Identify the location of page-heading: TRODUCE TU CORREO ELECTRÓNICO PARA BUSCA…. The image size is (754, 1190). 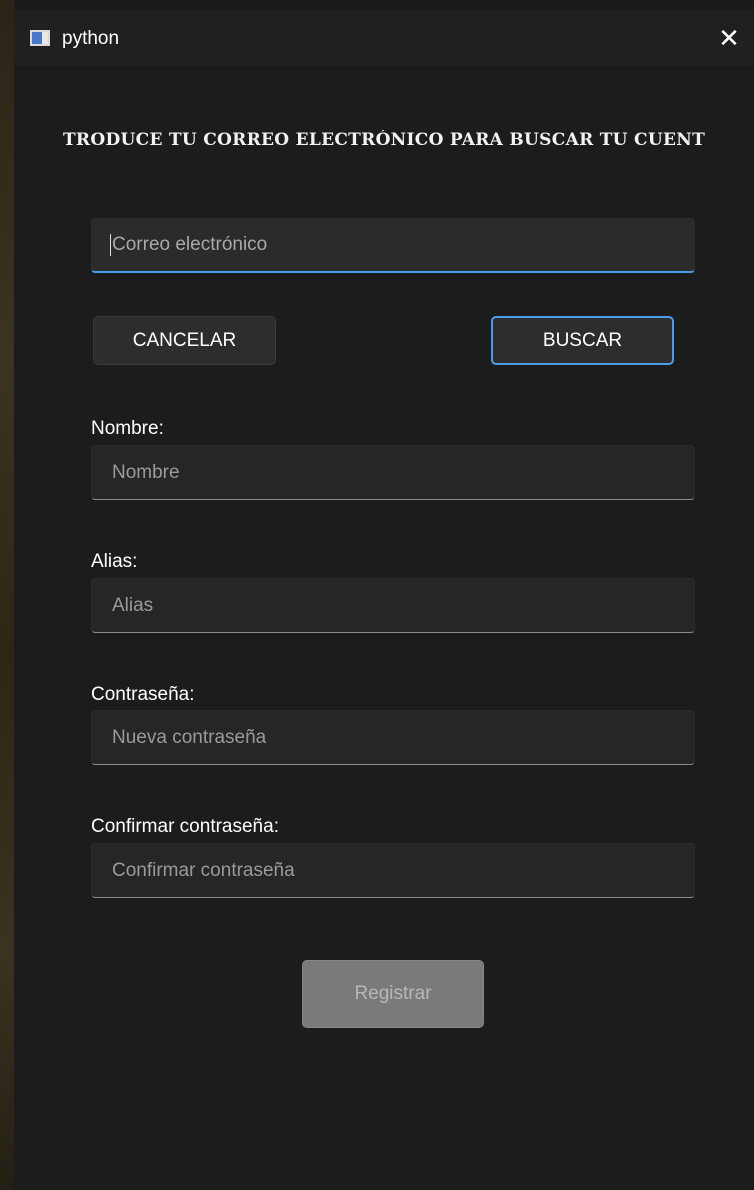
(384, 140).